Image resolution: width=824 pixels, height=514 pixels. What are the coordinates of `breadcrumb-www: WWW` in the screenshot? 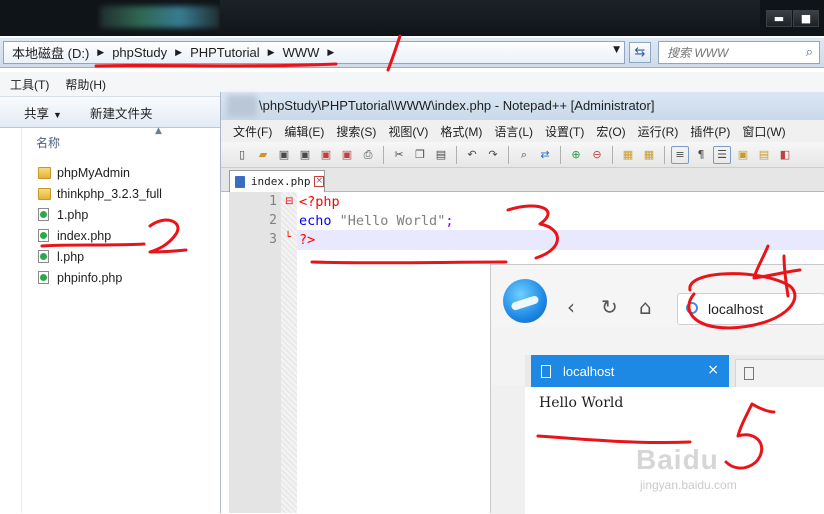 It's located at (301, 52).